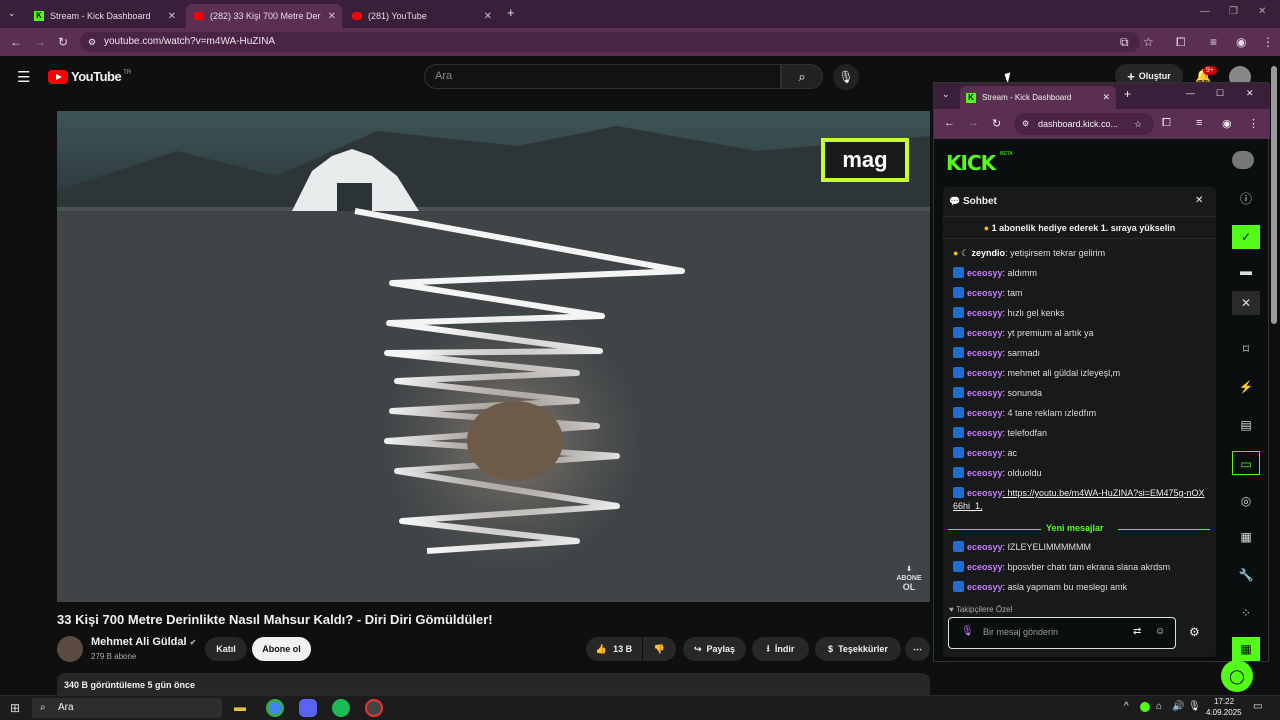  I want to click on apps-icon: ⁘, so click(1246, 613).